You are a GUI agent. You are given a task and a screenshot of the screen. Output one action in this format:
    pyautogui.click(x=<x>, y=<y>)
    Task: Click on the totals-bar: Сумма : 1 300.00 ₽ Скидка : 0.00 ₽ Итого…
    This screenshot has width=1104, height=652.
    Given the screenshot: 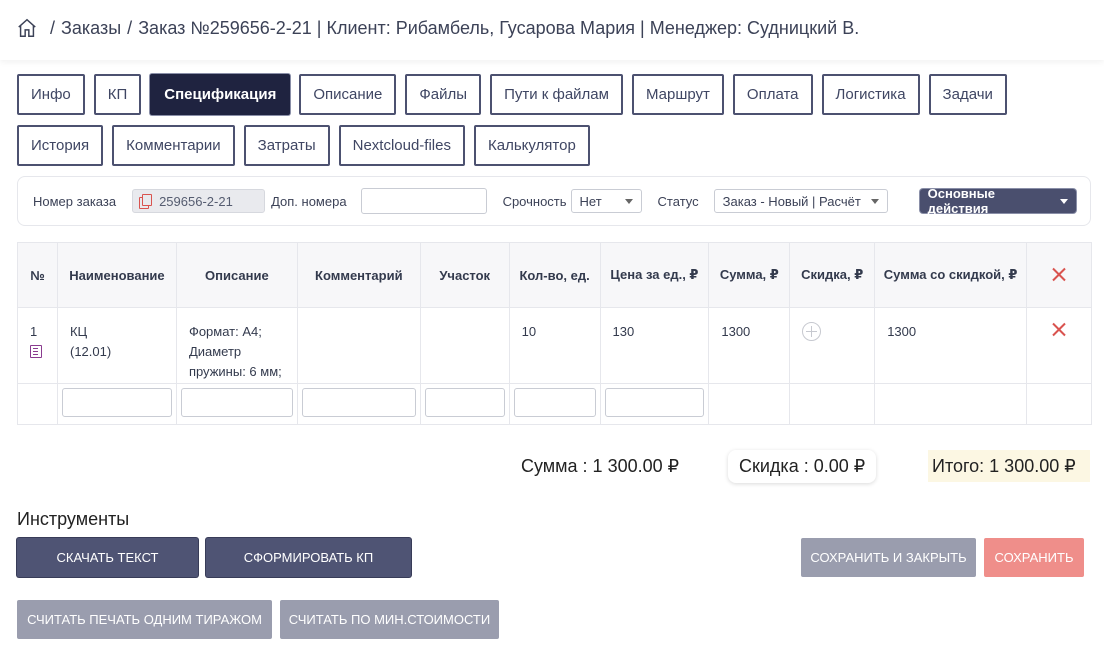 What is the action you would take?
    pyautogui.click(x=552, y=467)
    